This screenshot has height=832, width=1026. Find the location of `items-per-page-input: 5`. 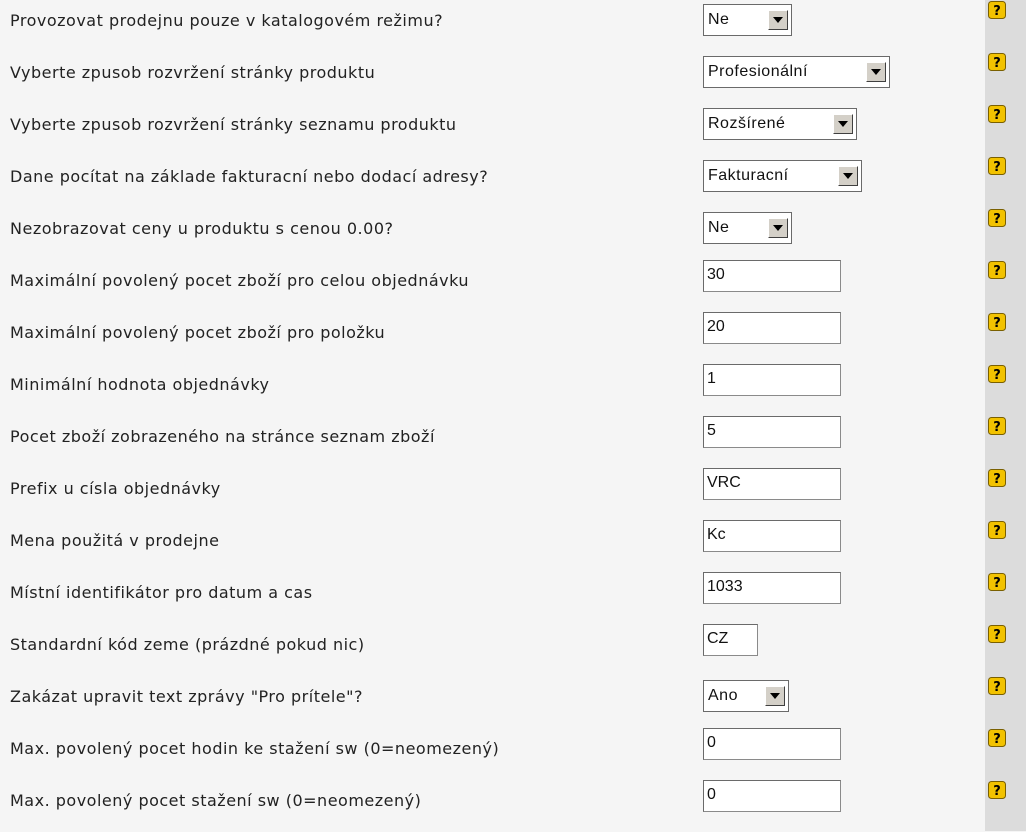

items-per-page-input: 5 is located at coordinates (772, 432).